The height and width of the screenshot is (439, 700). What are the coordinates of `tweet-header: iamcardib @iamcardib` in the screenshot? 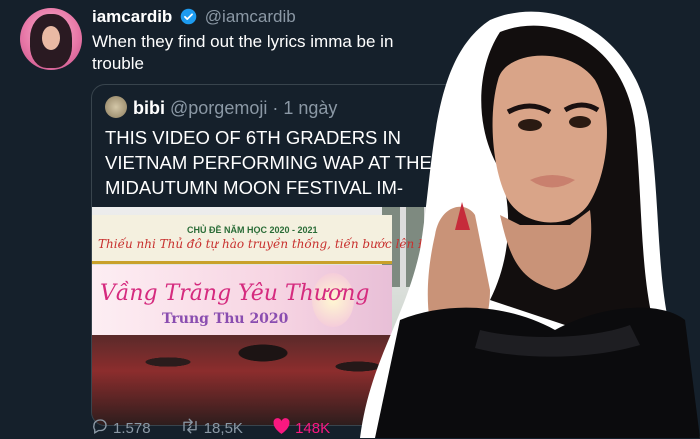 It's located at (194, 18).